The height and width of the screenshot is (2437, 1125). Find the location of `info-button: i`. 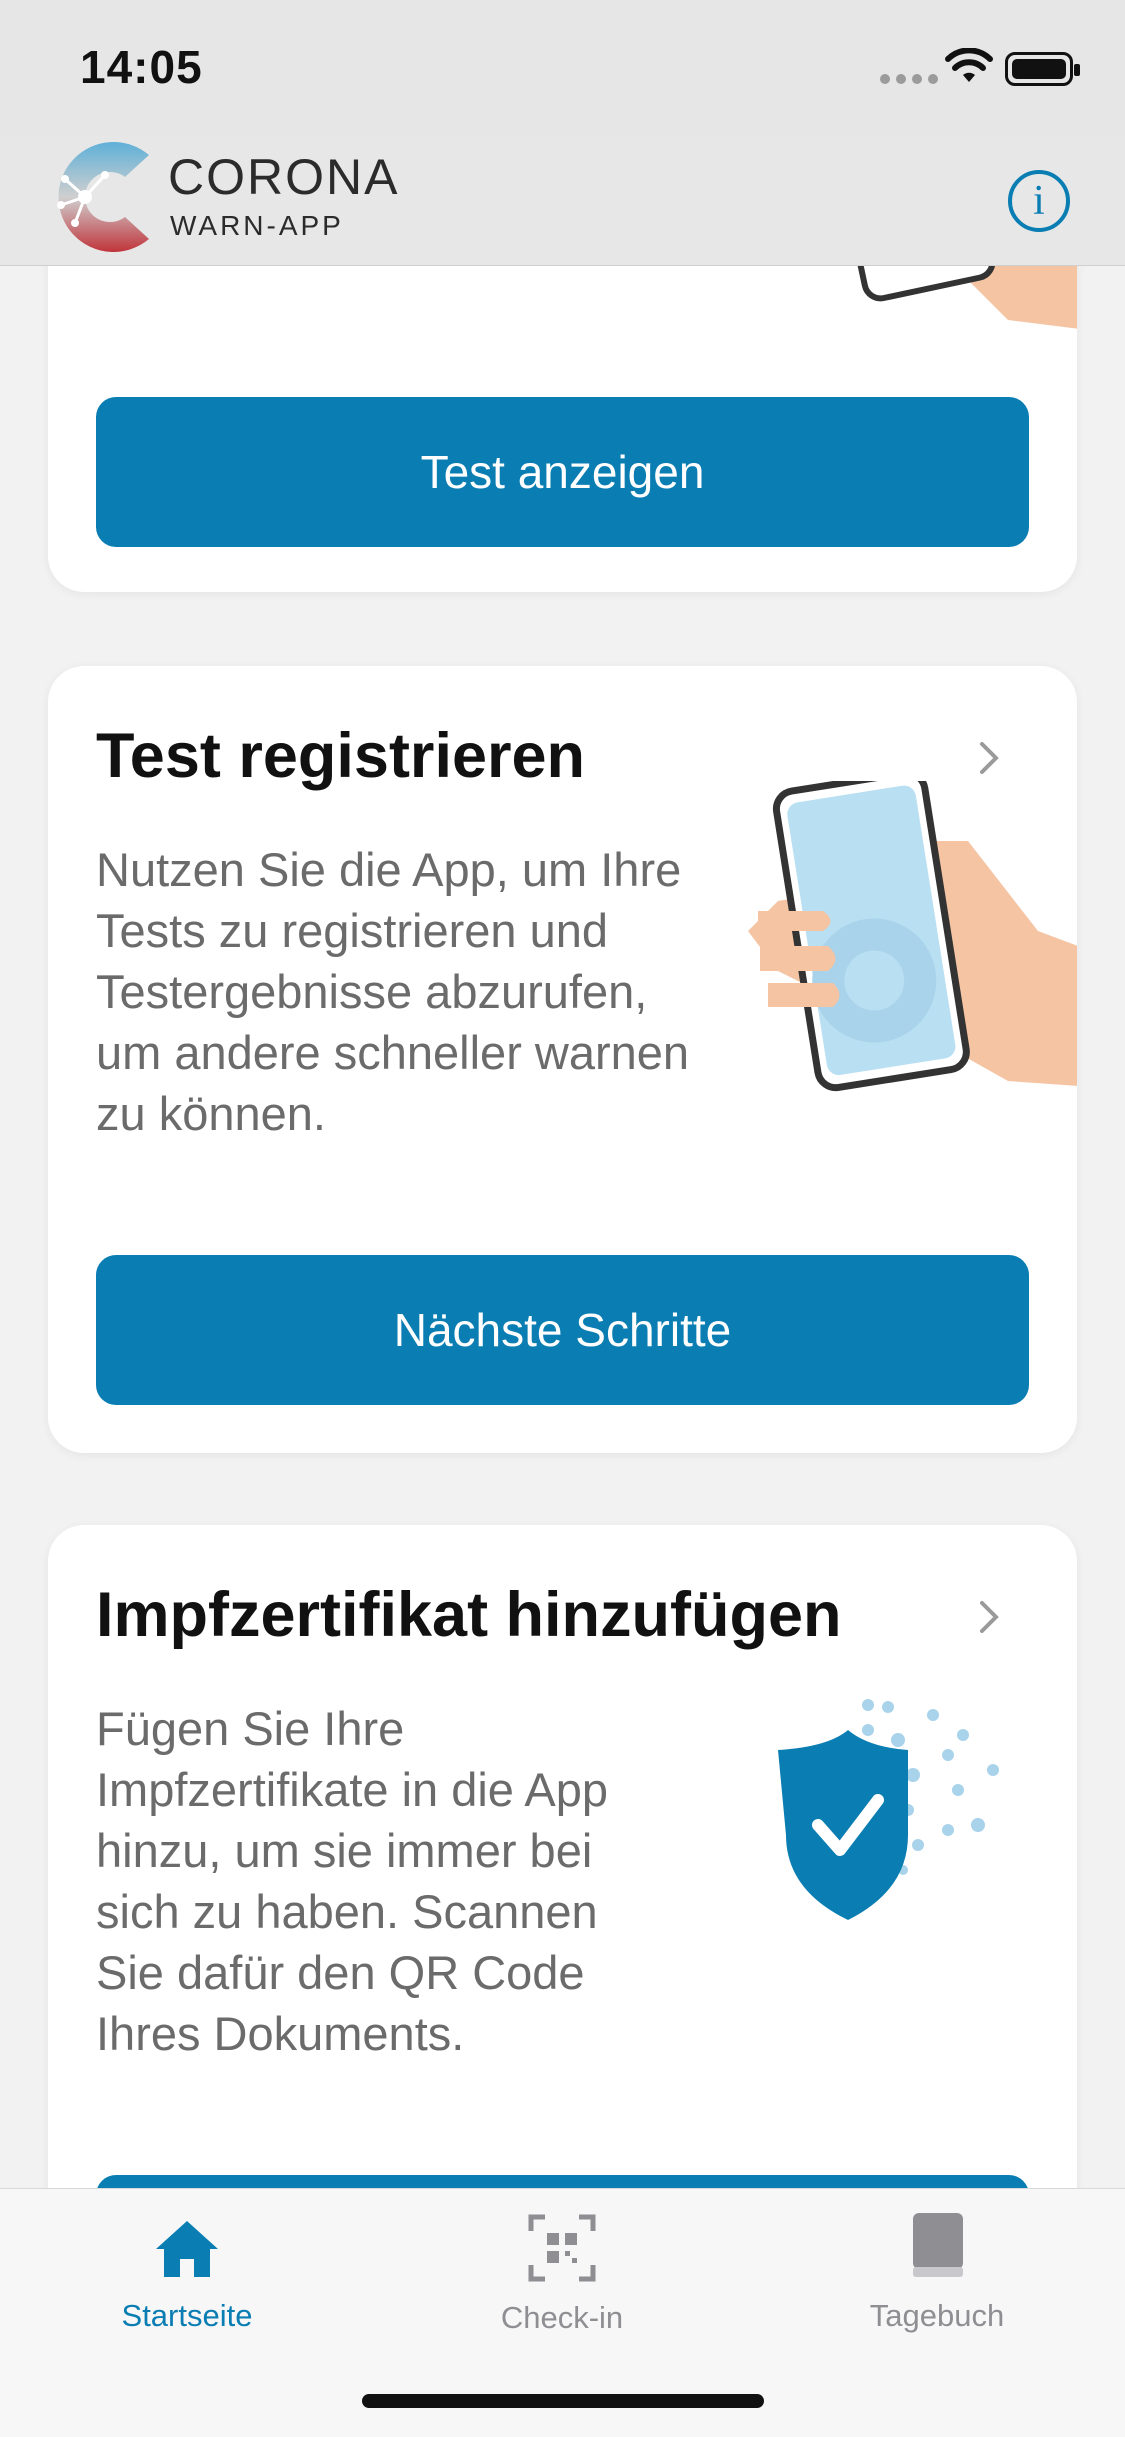

info-button: i is located at coordinates (1039, 201).